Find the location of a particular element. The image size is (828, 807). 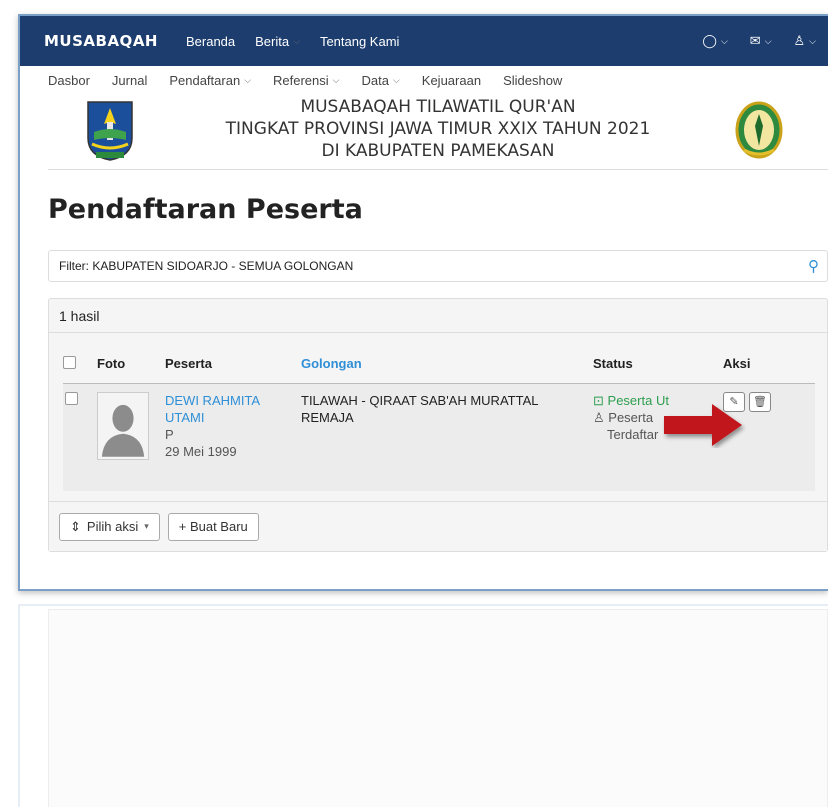

subnav-data: Data ⌵ is located at coordinates (380, 80).